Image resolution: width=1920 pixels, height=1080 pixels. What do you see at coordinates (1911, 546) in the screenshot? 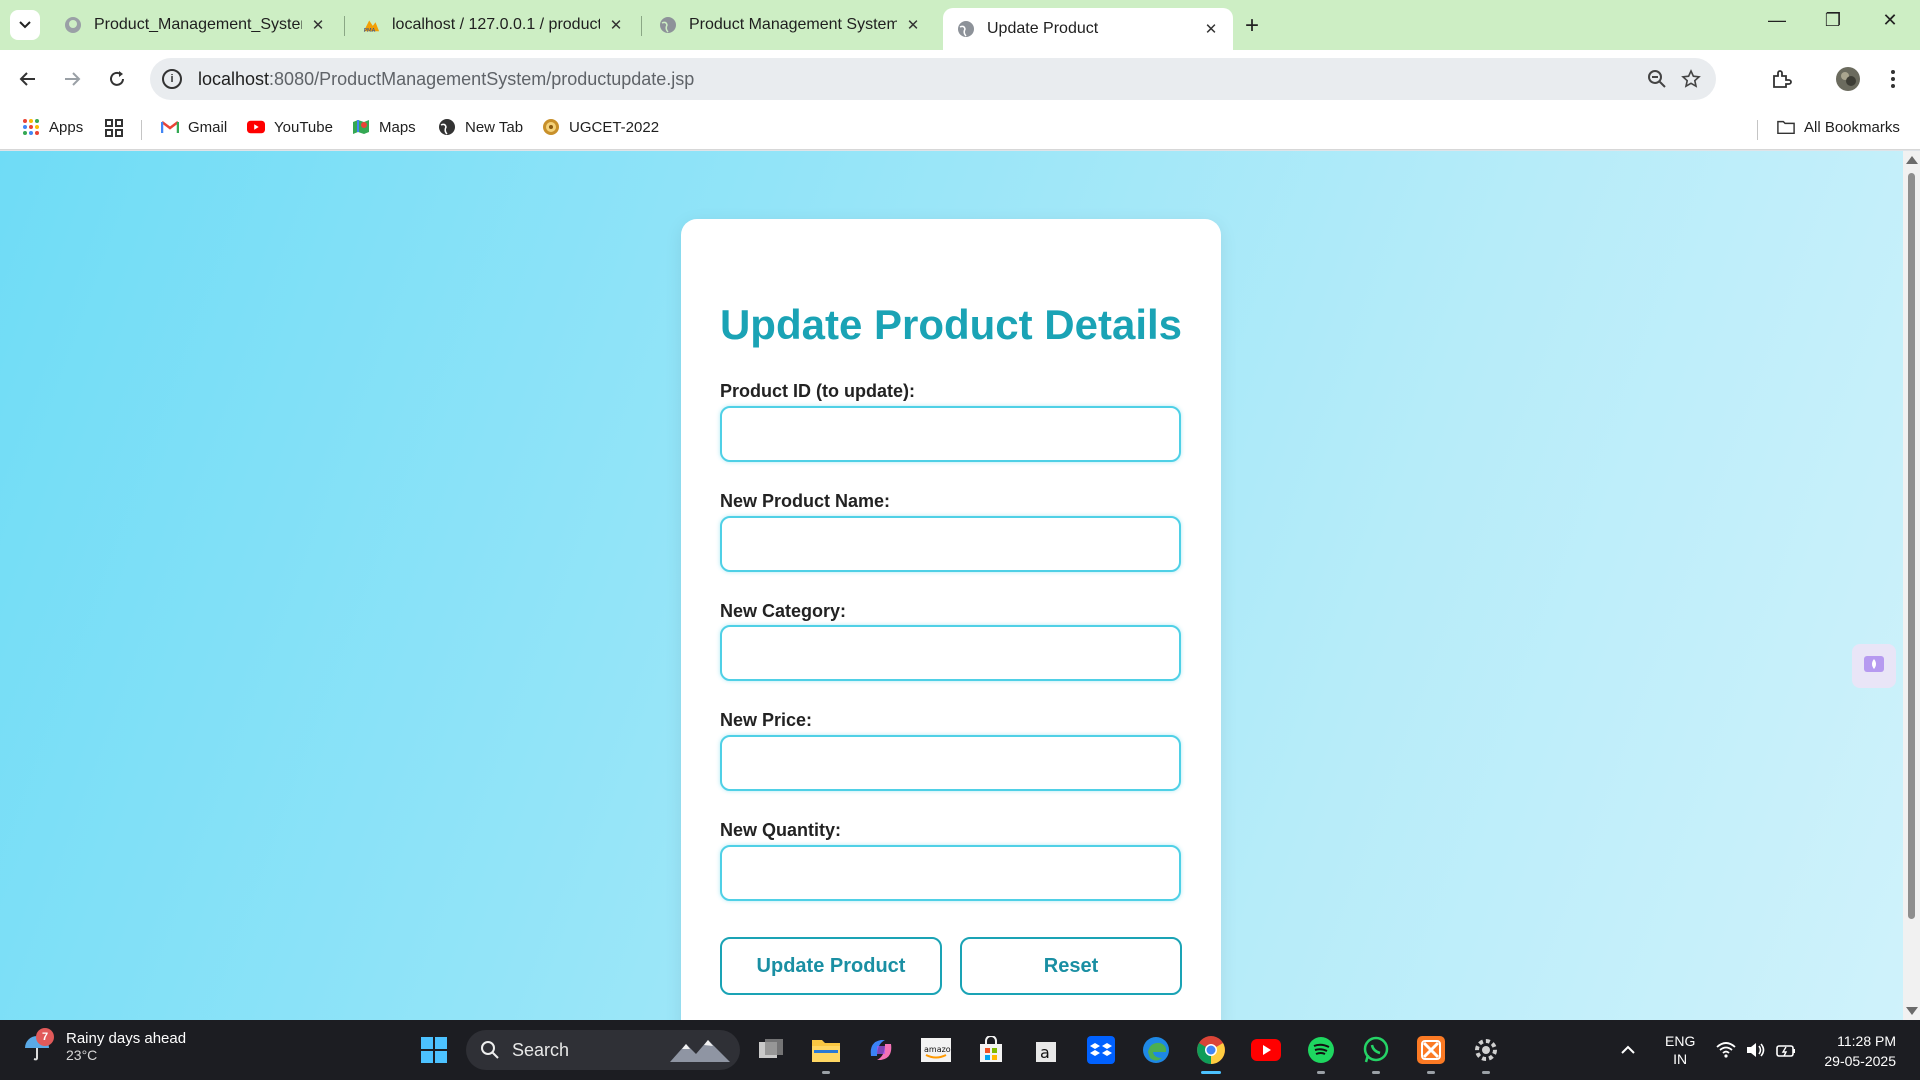
I see `scroll-thumb` at bounding box center [1911, 546].